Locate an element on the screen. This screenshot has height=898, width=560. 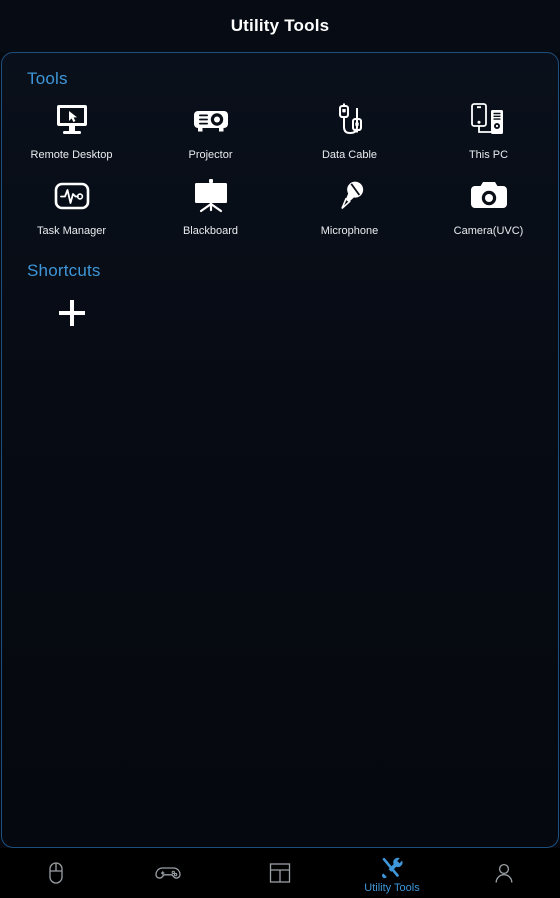
tool-label: Task Manager is located at coordinates (71, 231).